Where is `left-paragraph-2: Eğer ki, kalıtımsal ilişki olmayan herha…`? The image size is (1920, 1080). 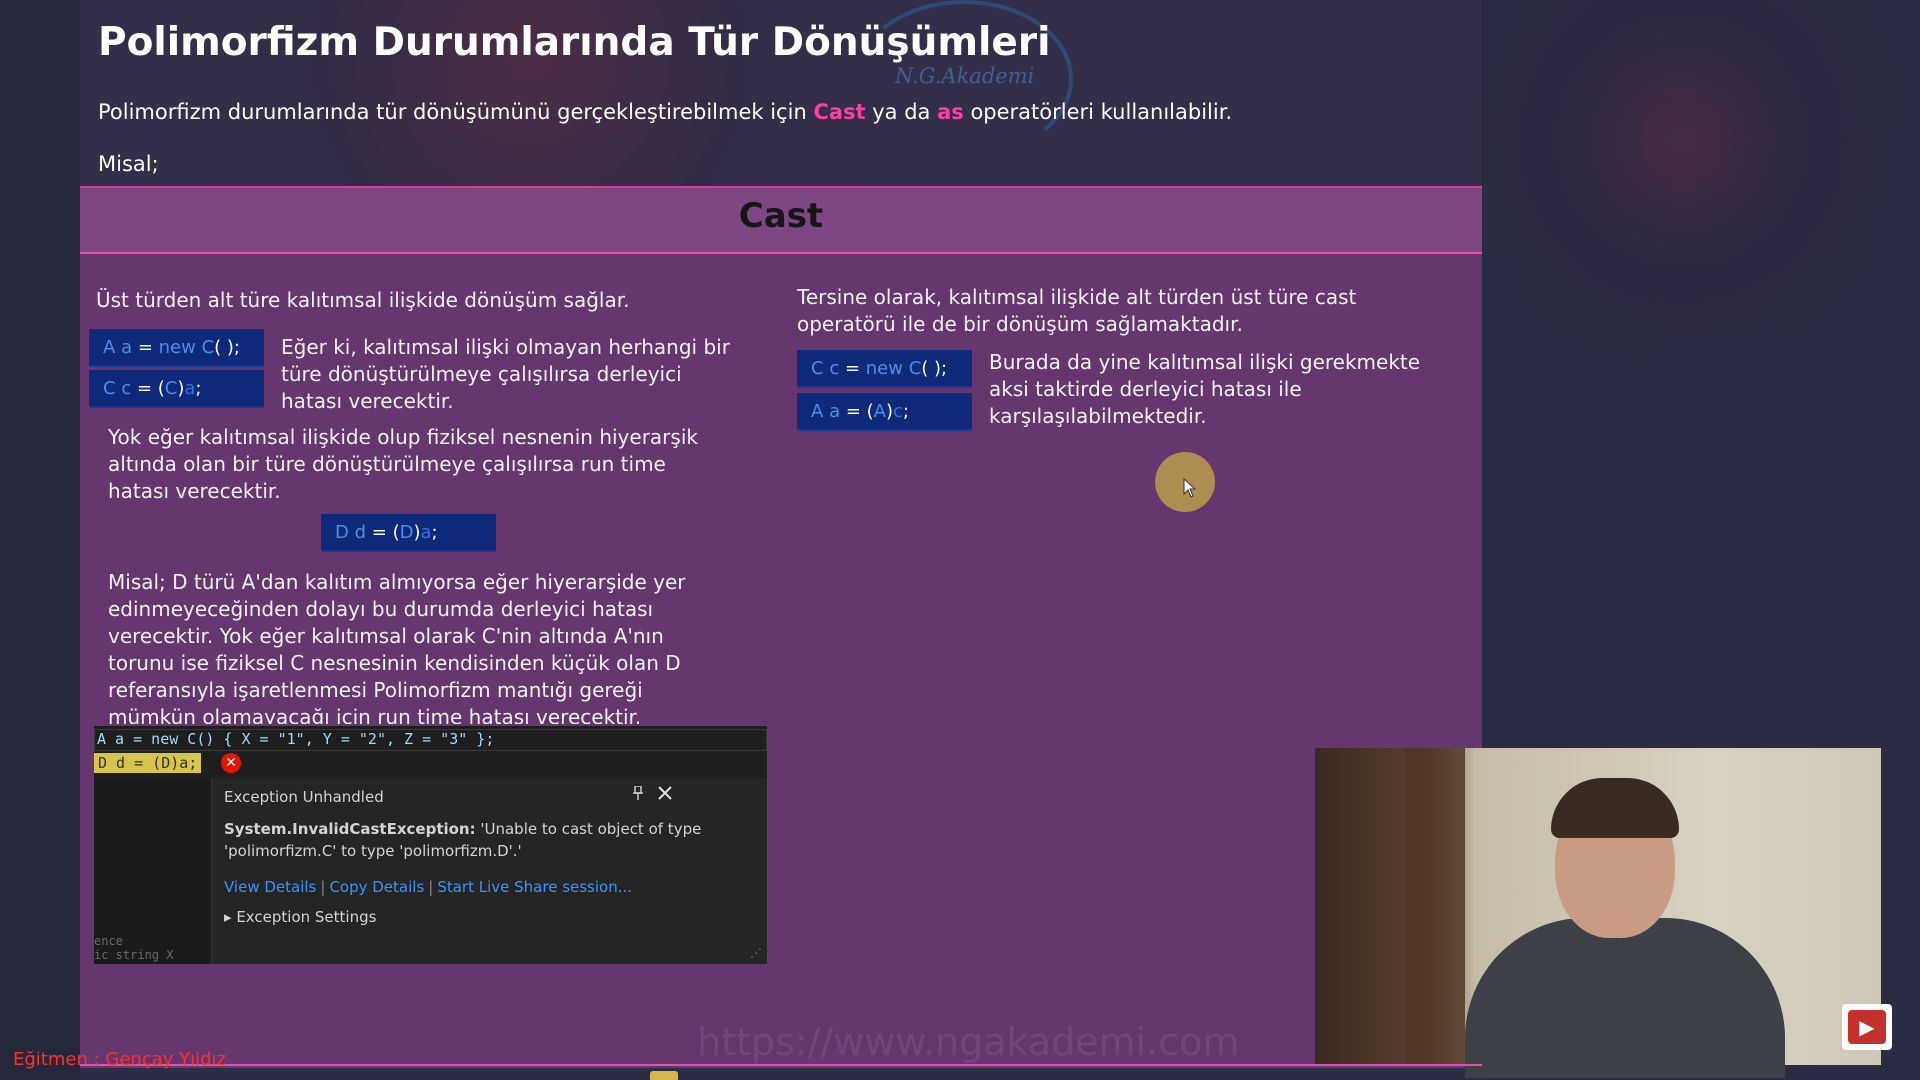 left-paragraph-2: Eğer ki, kalıtımsal ilişki olmayan herha… is located at coordinates (505, 374).